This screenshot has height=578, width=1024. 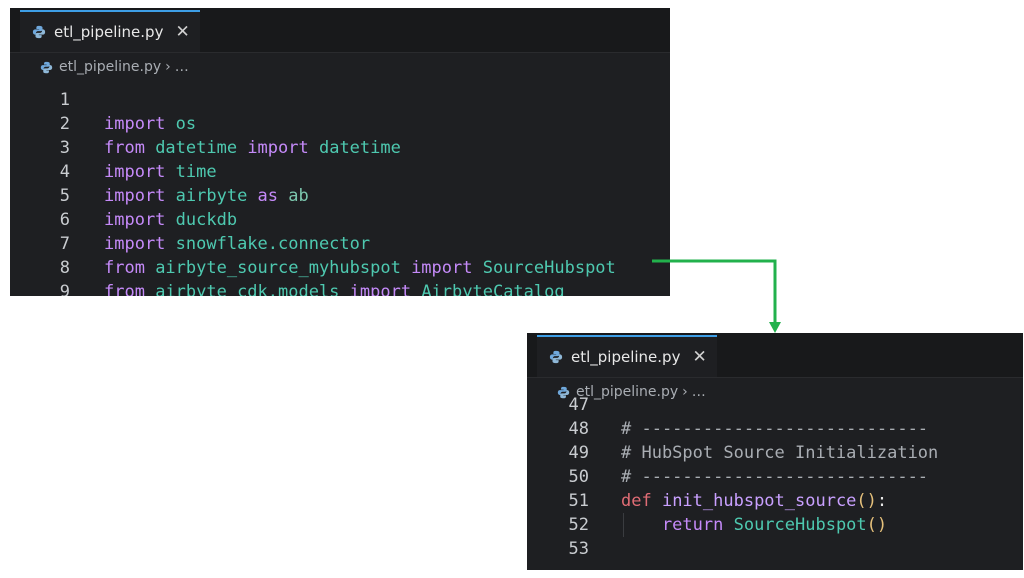 What do you see at coordinates (775, 327) in the screenshot?
I see `arrow-head-icon` at bounding box center [775, 327].